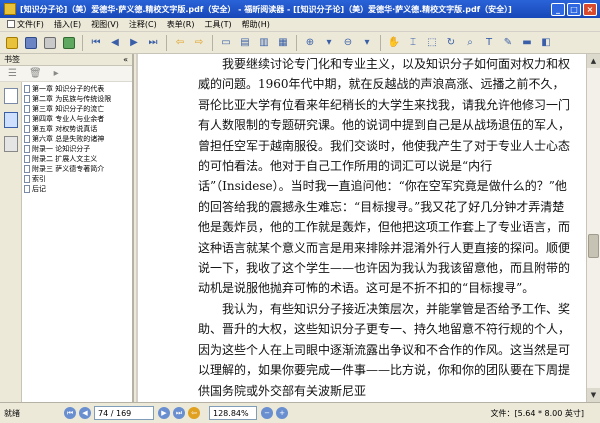  I want to click on close-button: ×, so click(590, 9).